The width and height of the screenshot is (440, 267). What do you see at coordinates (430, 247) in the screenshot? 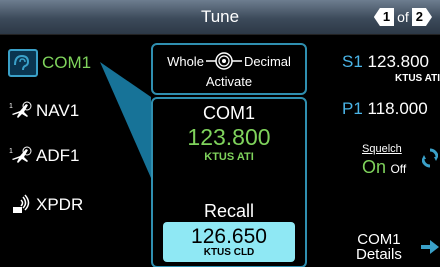
I see `arrow-right-icon` at bounding box center [430, 247].